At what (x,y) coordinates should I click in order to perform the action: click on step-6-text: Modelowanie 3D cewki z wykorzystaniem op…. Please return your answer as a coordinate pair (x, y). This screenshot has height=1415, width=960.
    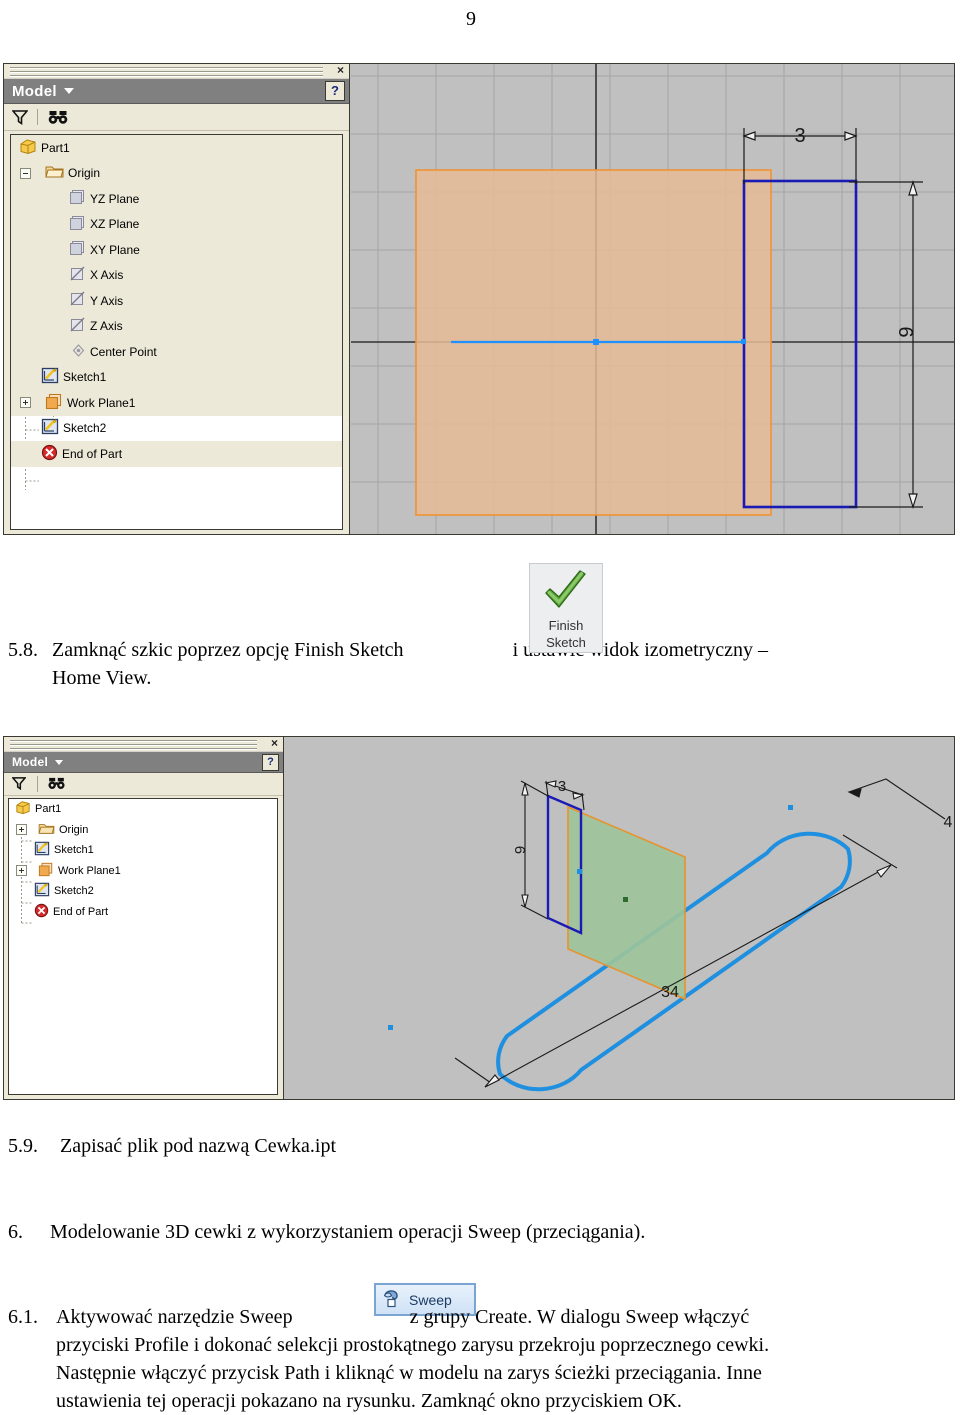
    Looking at the image, I should click on (348, 1232).